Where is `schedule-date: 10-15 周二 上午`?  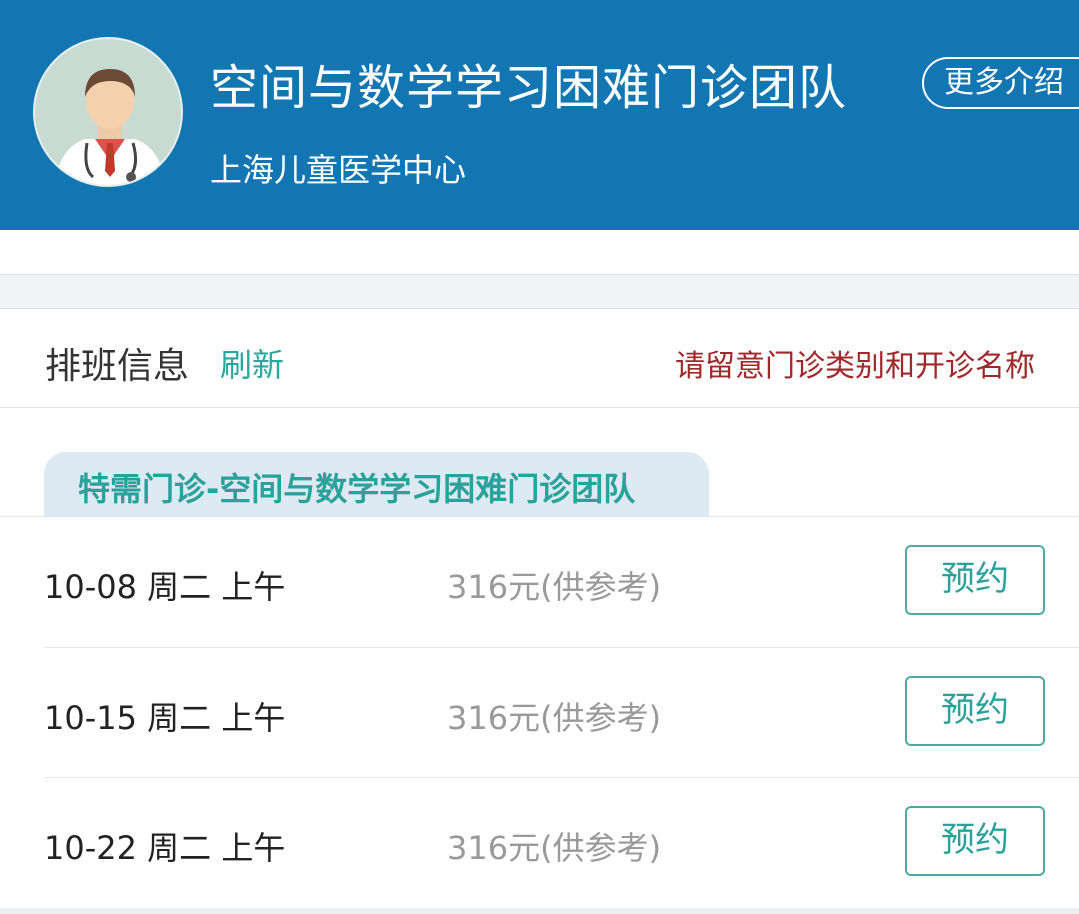 schedule-date: 10-15 周二 上午 is located at coordinates (165, 718).